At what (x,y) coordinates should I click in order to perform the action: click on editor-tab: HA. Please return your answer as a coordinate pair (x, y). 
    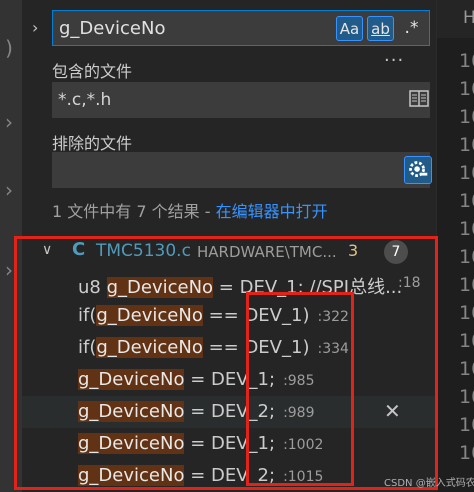
    Looking at the image, I should click on (468, 18).